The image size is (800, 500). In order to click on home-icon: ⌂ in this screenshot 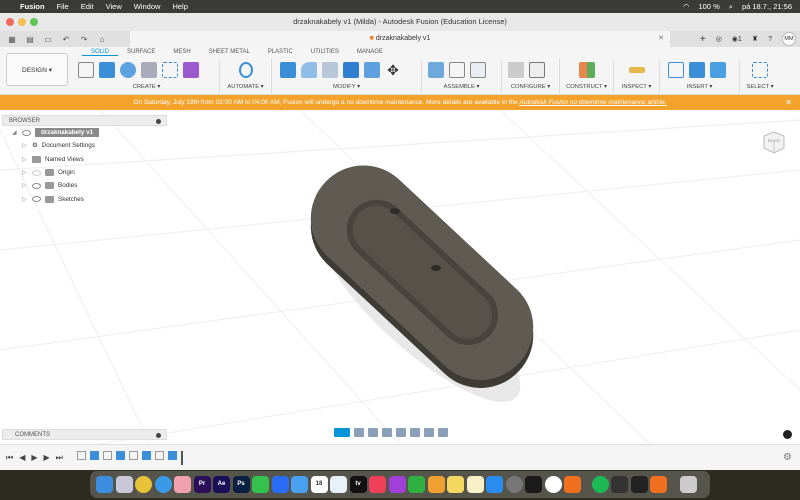, I will do `click(102, 39)`.